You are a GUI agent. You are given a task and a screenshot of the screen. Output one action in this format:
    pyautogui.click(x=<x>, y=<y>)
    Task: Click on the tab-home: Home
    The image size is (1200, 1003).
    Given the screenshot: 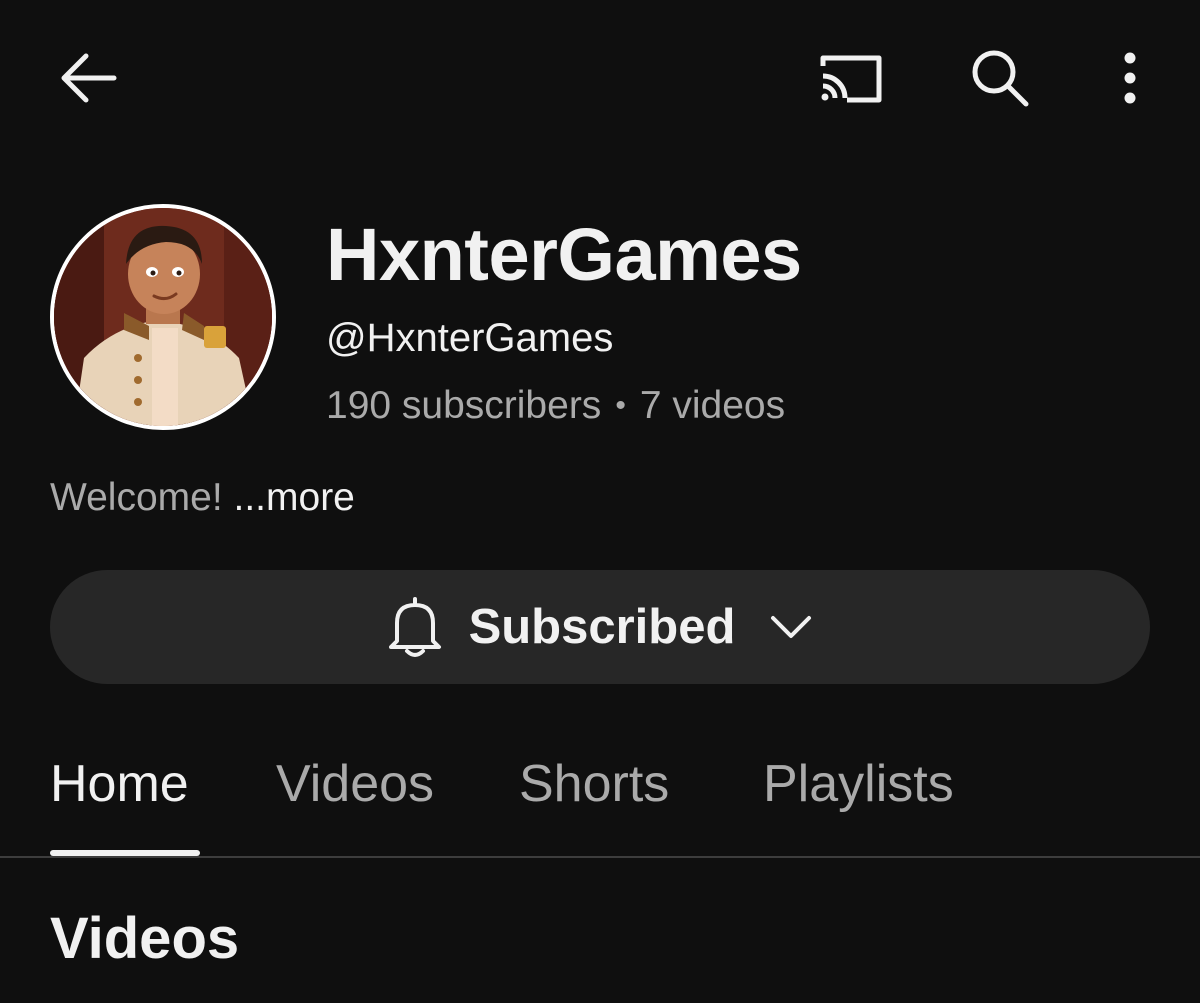 What is the action you would take?
    pyautogui.click(x=119, y=784)
    